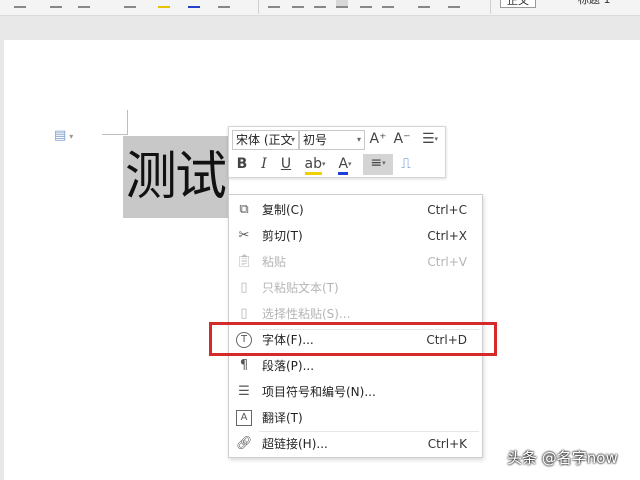 The width and height of the screenshot is (640, 480). What do you see at coordinates (282, 236) in the screenshot?
I see `menu-item-label: 剪切(T)` at bounding box center [282, 236].